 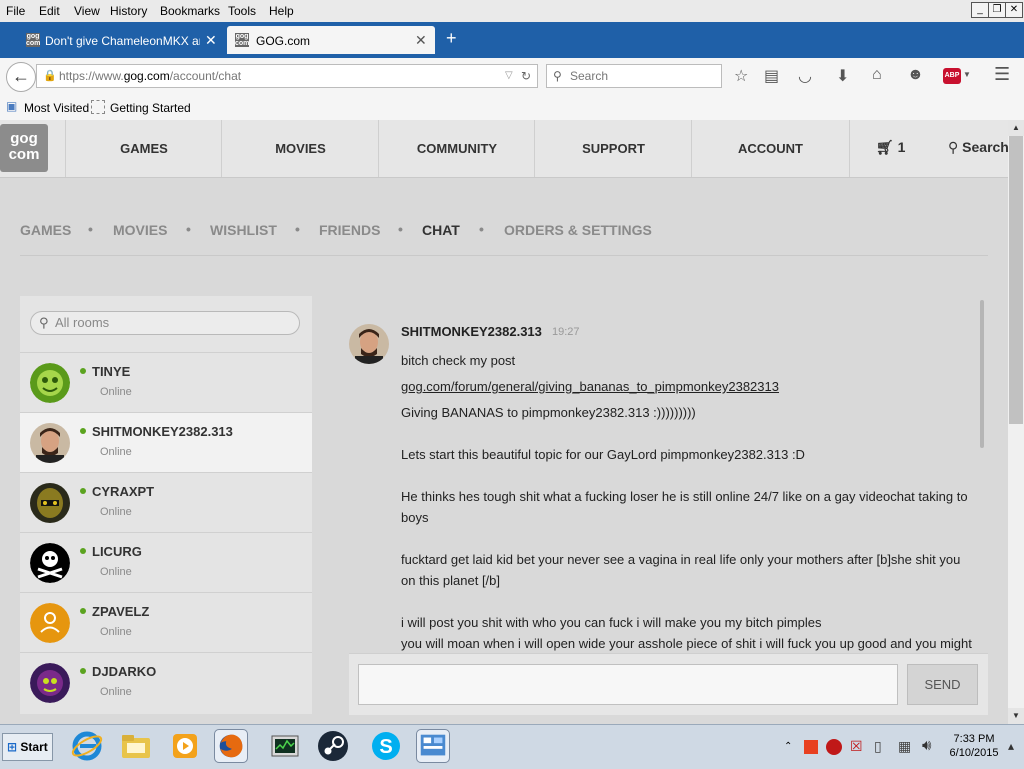 I want to click on nav-account: ACCOUNT, so click(x=770, y=148).